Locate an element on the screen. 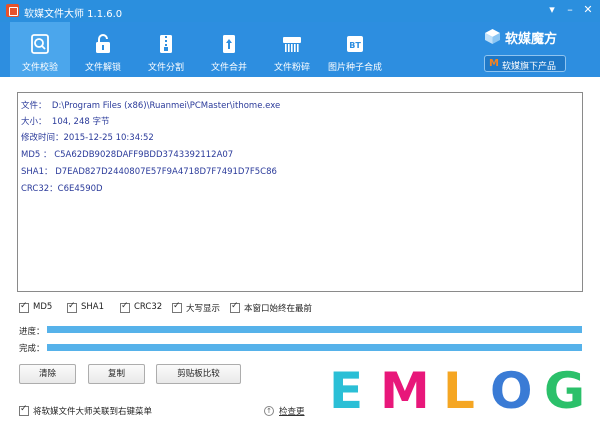 Image resolution: width=600 pixels, height=429 pixels. search-file-icon is located at coordinates (40, 44).